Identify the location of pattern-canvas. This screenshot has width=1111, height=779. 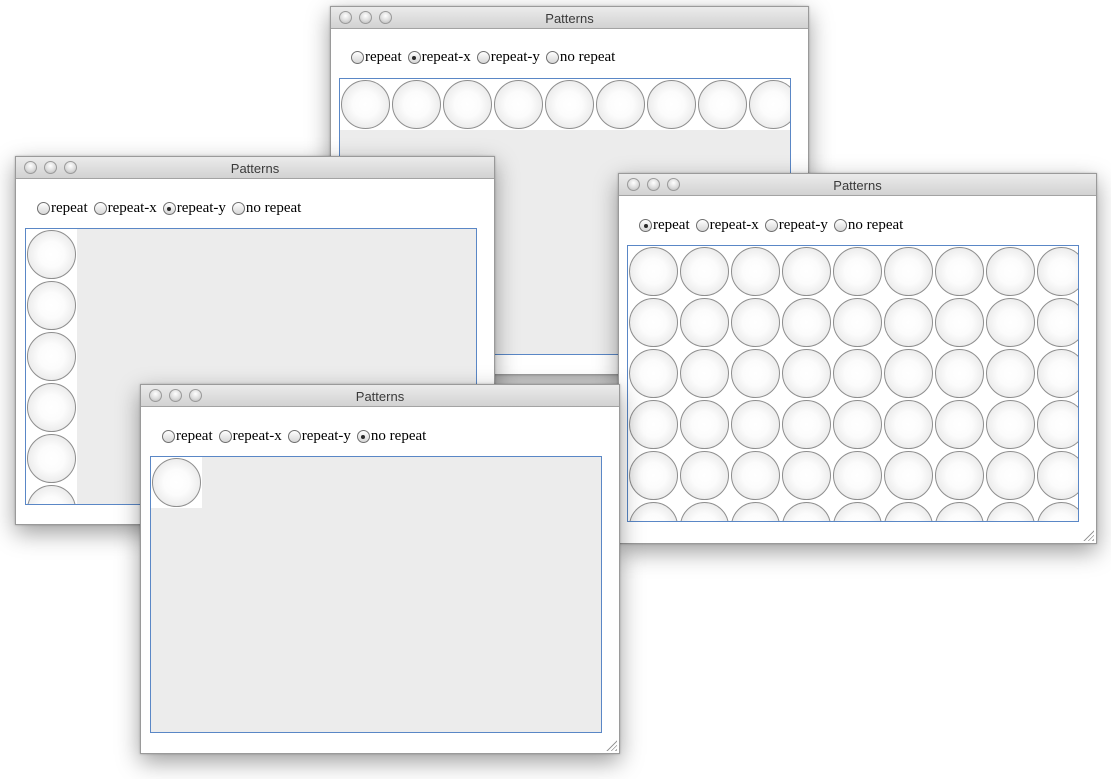
(853, 383).